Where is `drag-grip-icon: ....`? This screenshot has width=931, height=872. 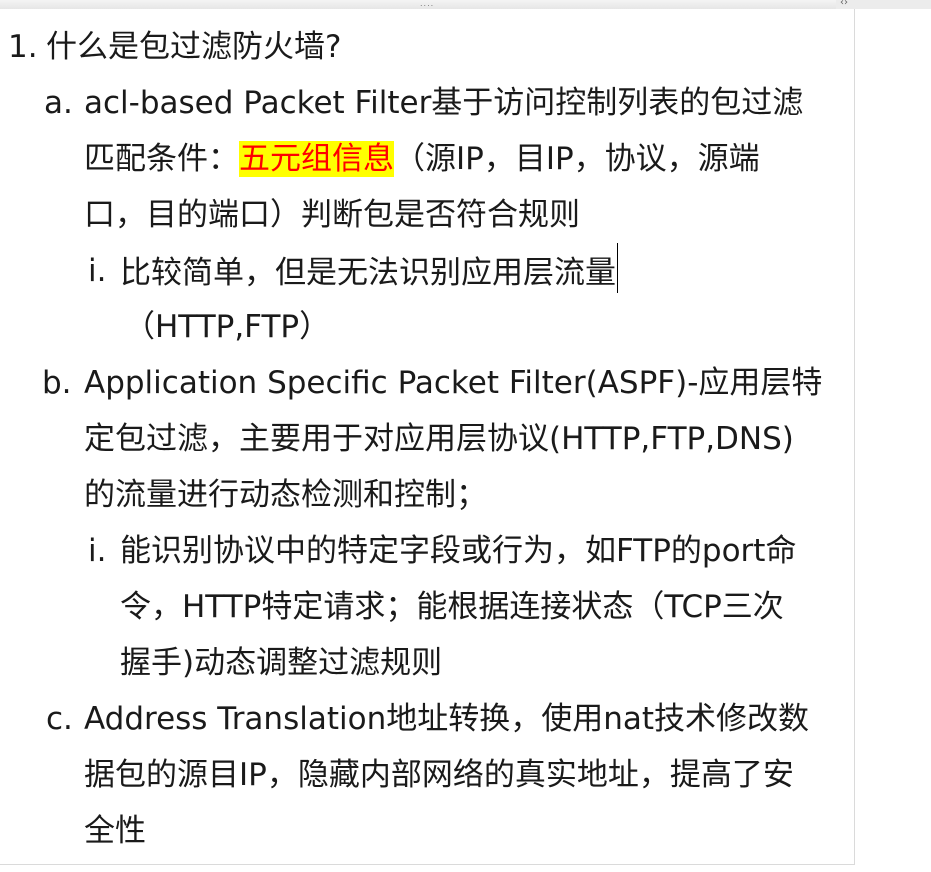
drag-grip-icon: .... is located at coordinates (427, 4).